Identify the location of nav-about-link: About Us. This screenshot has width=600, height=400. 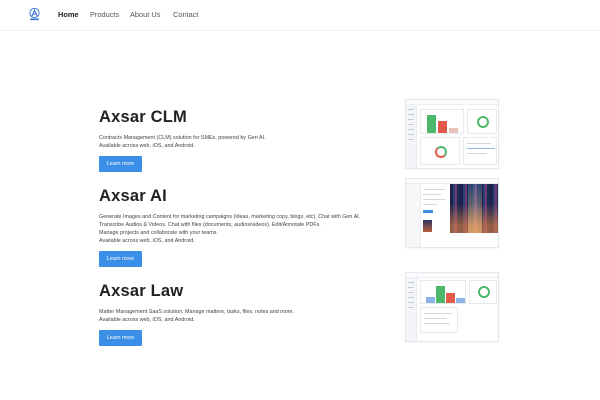
(145, 15).